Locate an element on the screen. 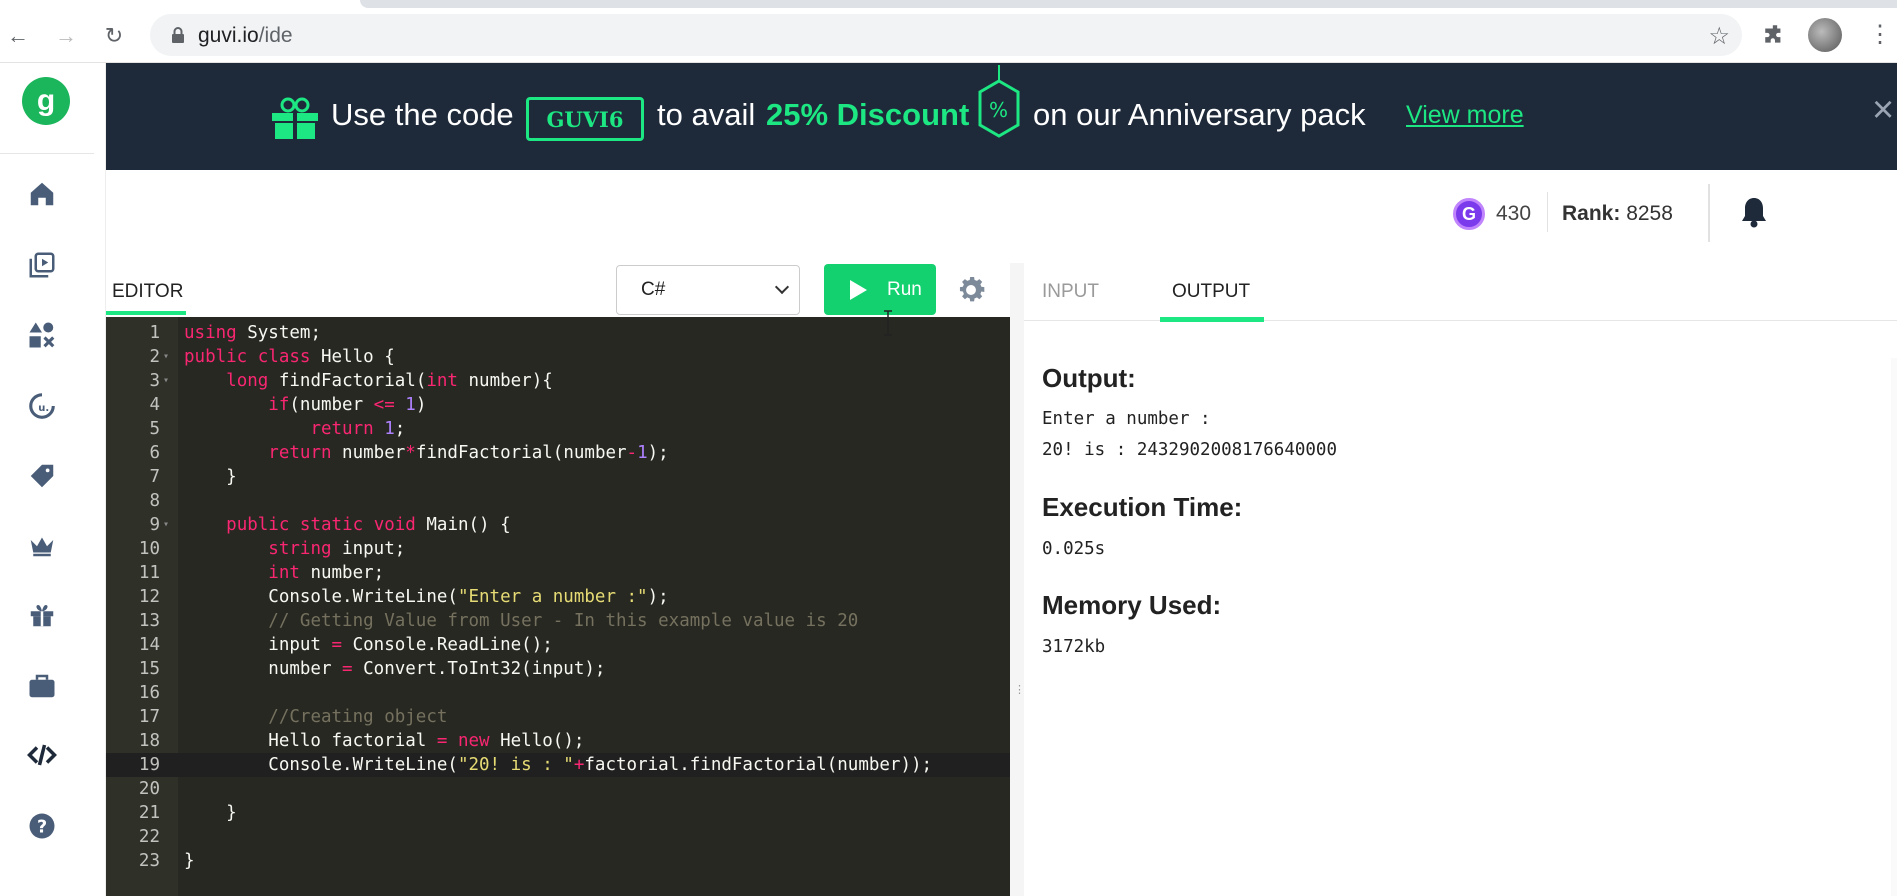 The height and width of the screenshot is (896, 1897). line-number: 21 is located at coordinates (149, 813).